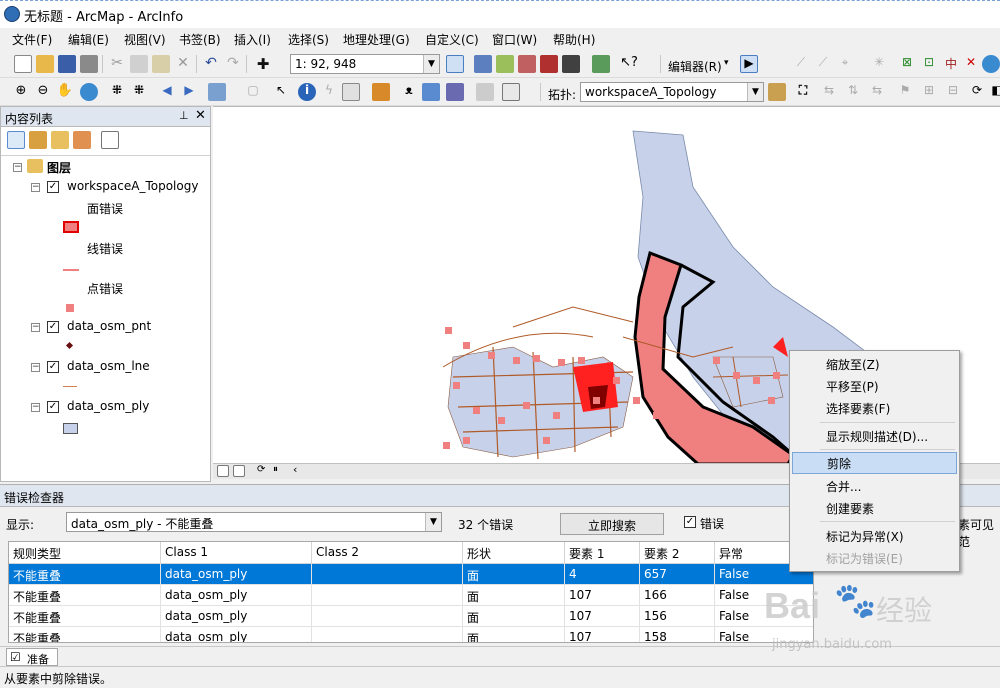 The width and height of the screenshot is (1000, 688). Describe the element at coordinates (236, 553) in the screenshot. I see `col-class-1: Class 1` at that location.